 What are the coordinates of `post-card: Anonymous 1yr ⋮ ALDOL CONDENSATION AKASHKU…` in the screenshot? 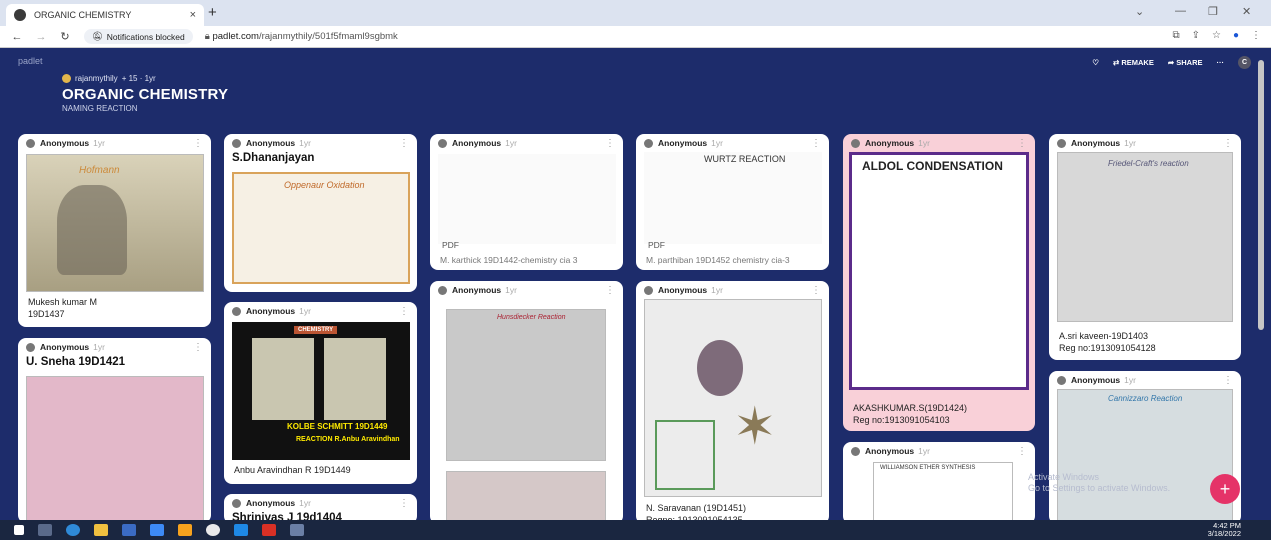 It's located at (939, 282).